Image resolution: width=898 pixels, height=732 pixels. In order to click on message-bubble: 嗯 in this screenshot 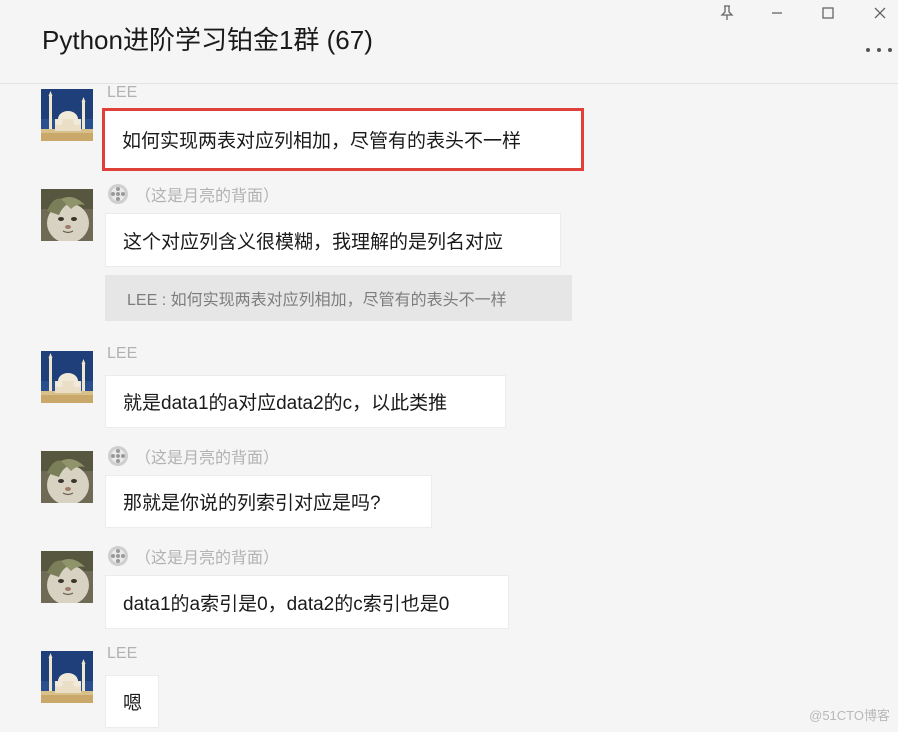, I will do `click(132, 701)`.